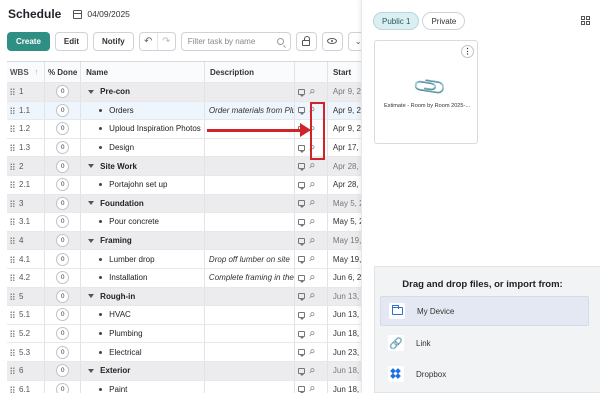 The width and height of the screenshot is (600, 393). Describe the element at coordinates (143, 240) in the screenshot. I see `name-cell: Framing` at that location.